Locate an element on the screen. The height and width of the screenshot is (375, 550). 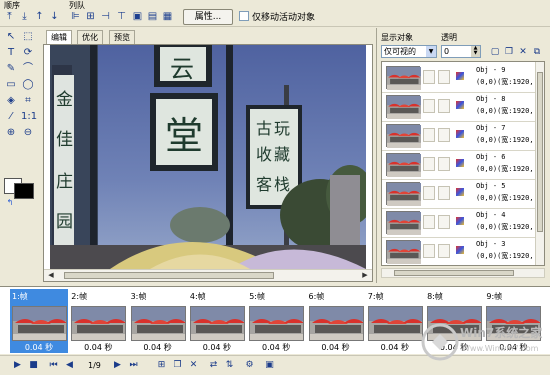
object-row: Obj - 6 (0,0)(宽:1920, is located at coordinates (459, 165).